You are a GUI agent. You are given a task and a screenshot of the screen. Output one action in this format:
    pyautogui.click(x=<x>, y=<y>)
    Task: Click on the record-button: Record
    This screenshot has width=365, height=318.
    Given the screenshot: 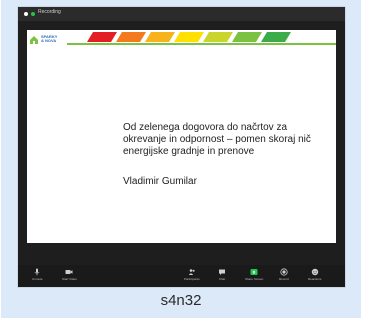 What is the action you would take?
    pyautogui.click(x=284, y=274)
    